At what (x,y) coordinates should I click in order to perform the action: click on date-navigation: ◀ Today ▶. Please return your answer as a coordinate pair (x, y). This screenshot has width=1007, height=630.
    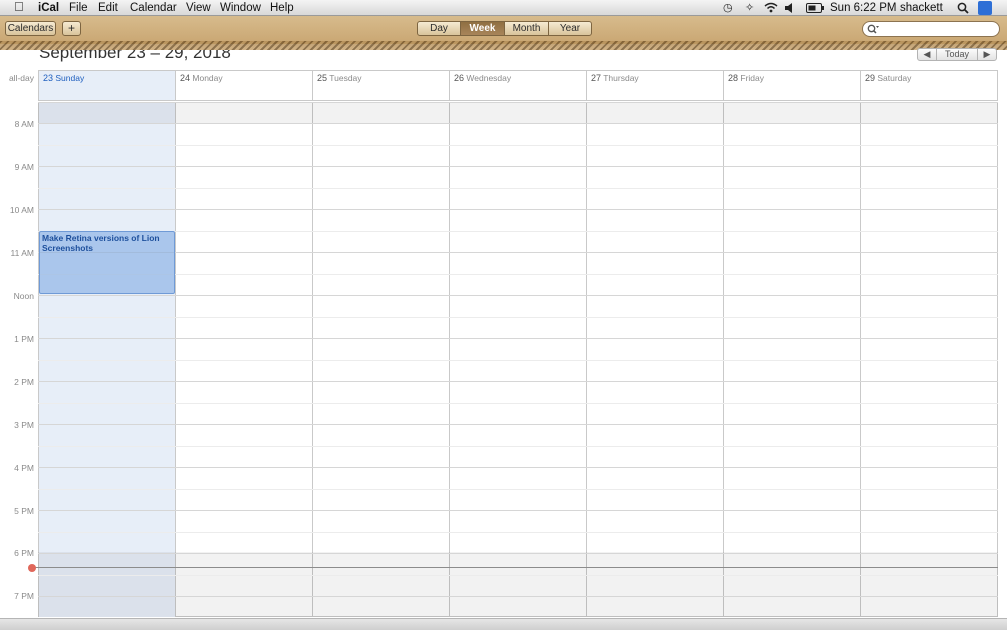
    Looking at the image, I should click on (957, 54).